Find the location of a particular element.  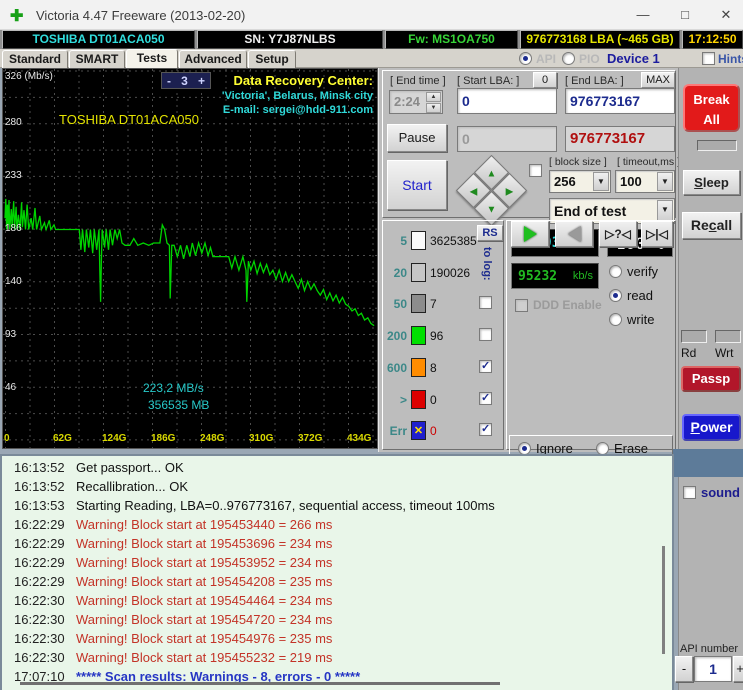

block-size-dropdown: 256 ▼ is located at coordinates (580, 181).